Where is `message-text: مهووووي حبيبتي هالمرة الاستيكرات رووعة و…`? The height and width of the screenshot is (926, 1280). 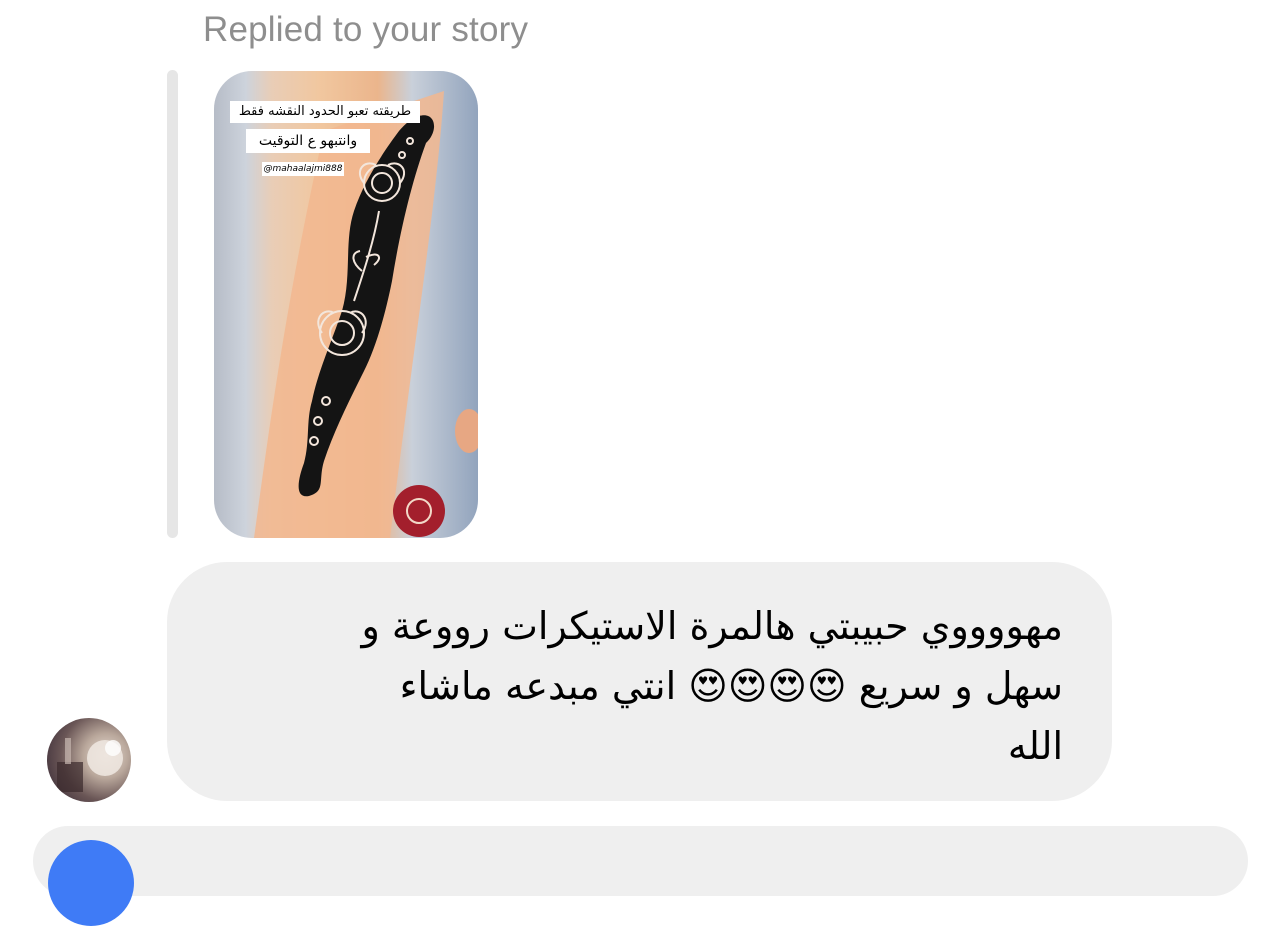
message-text: مهووووي حبيبتي هالمرة الاستيكرات رووعة و… is located at coordinates (712, 686).